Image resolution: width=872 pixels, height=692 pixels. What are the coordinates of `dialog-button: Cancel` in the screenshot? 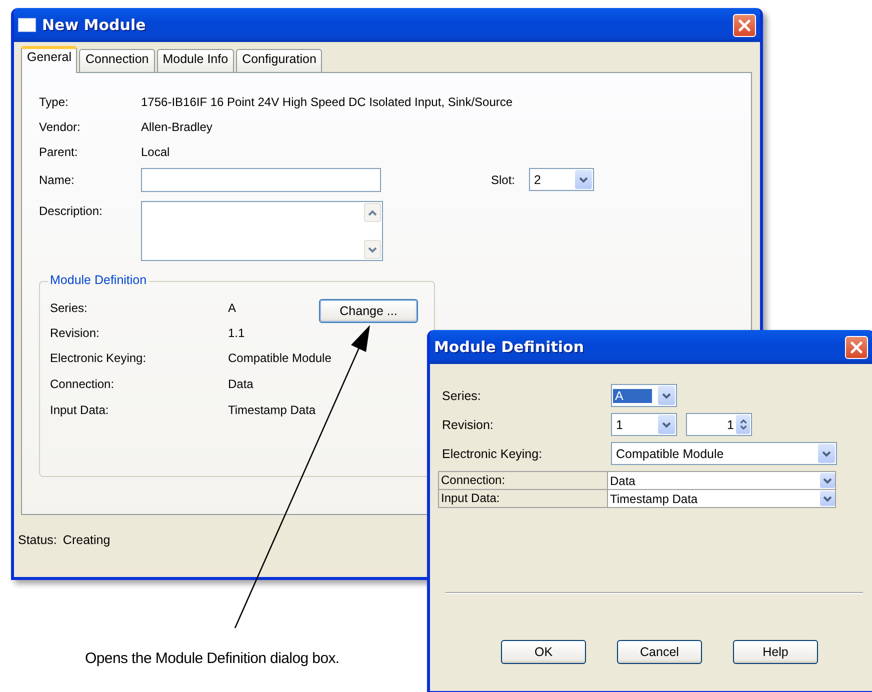 It's located at (659, 652).